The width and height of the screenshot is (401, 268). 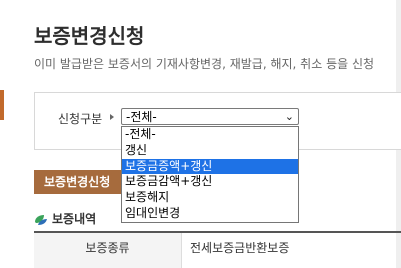 I want to click on type-select: -전체- ⌄, so click(x=210, y=116).